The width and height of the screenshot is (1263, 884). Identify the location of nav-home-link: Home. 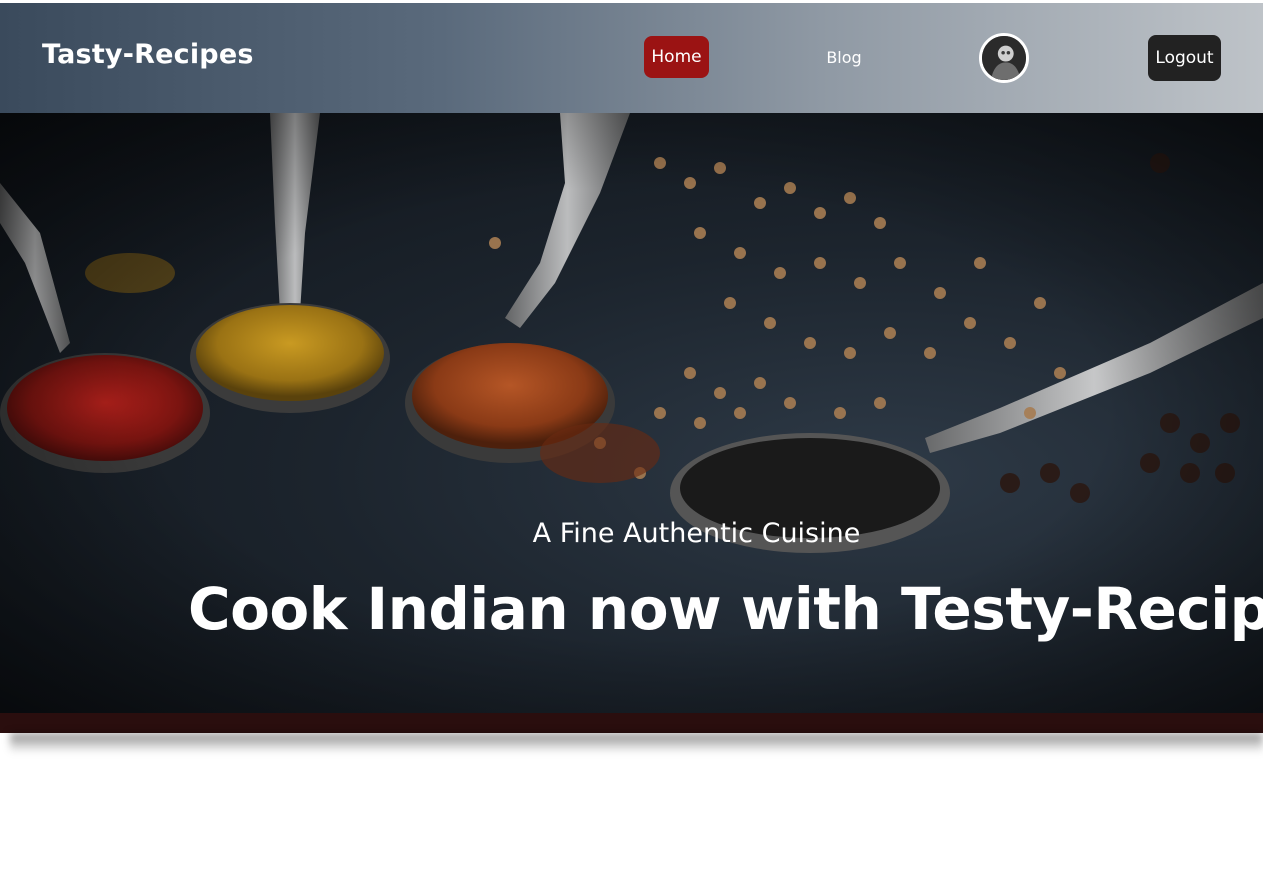
(676, 57).